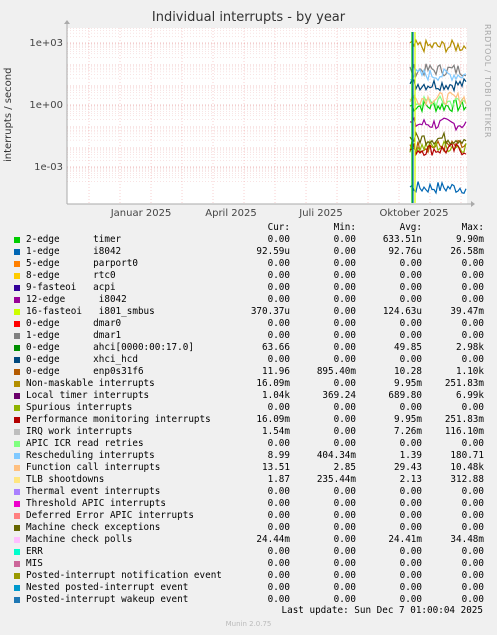  I want to click on legend-max-value: 251.83m, so click(464, 383).